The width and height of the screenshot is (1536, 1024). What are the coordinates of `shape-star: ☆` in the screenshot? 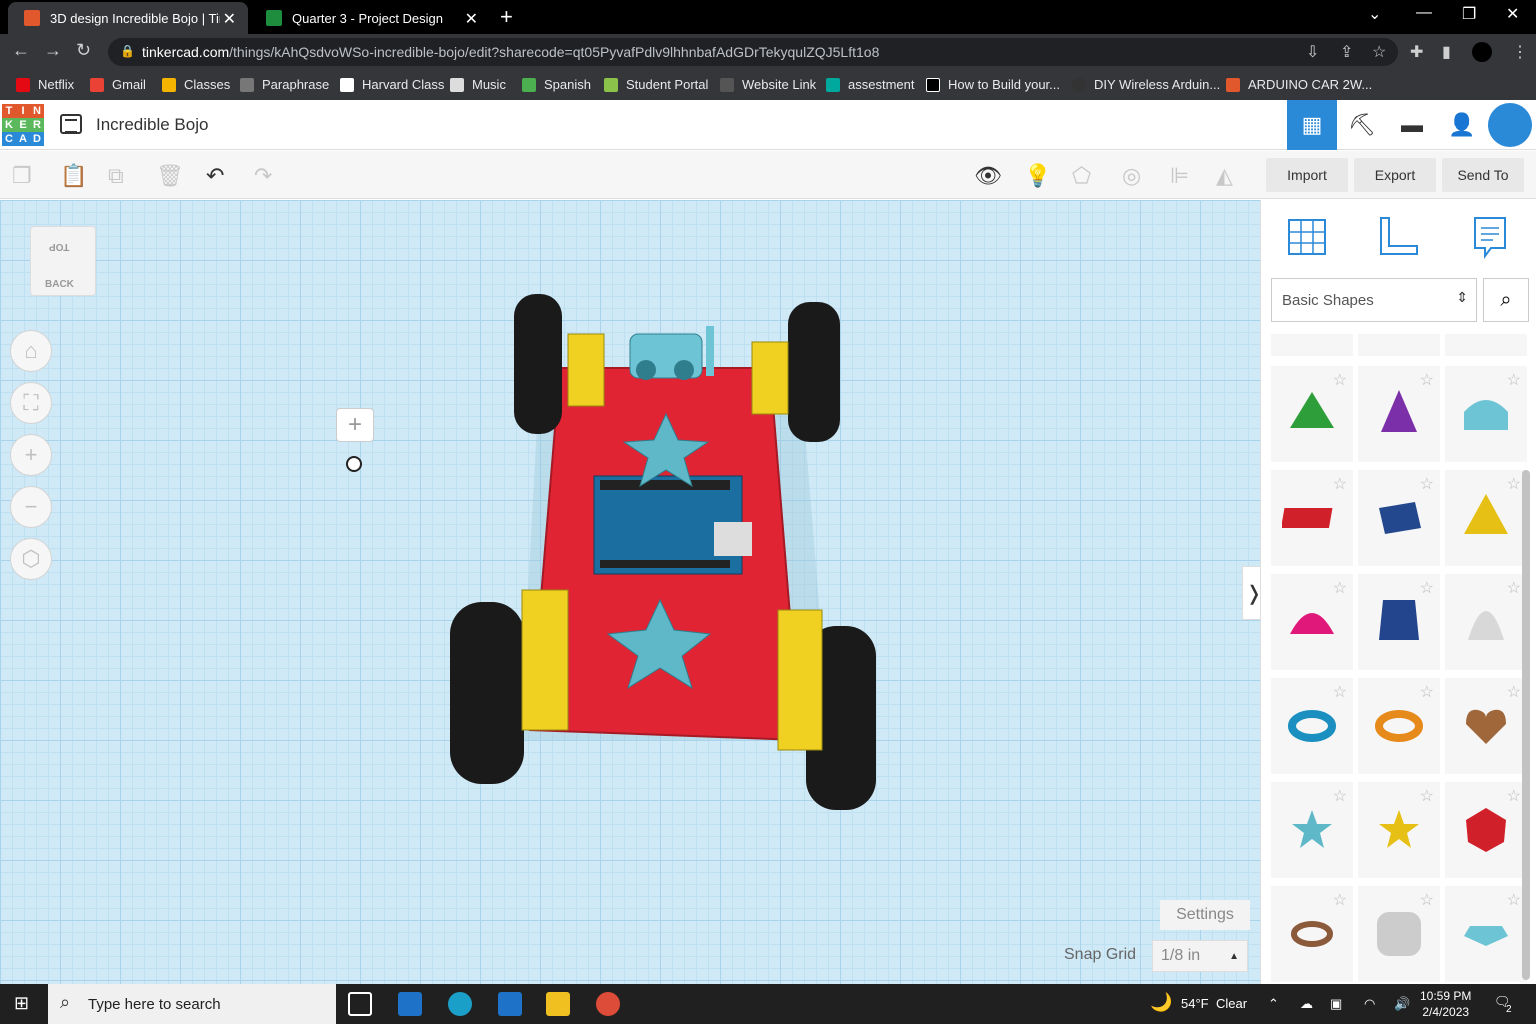 It's located at (1312, 830).